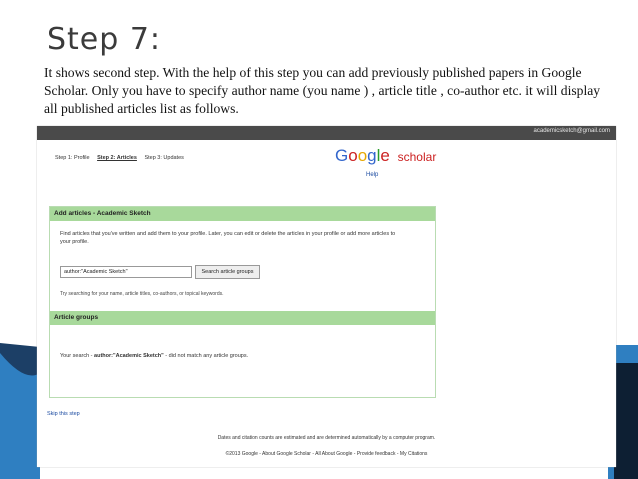  I want to click on help-link: Help, so click(372, 175).